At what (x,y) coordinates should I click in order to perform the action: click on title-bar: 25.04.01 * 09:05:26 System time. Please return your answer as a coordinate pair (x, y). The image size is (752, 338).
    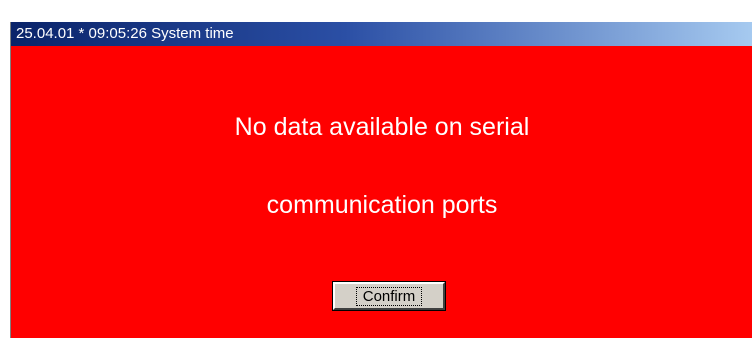
    Looking at the image, I should click on (381, 34).